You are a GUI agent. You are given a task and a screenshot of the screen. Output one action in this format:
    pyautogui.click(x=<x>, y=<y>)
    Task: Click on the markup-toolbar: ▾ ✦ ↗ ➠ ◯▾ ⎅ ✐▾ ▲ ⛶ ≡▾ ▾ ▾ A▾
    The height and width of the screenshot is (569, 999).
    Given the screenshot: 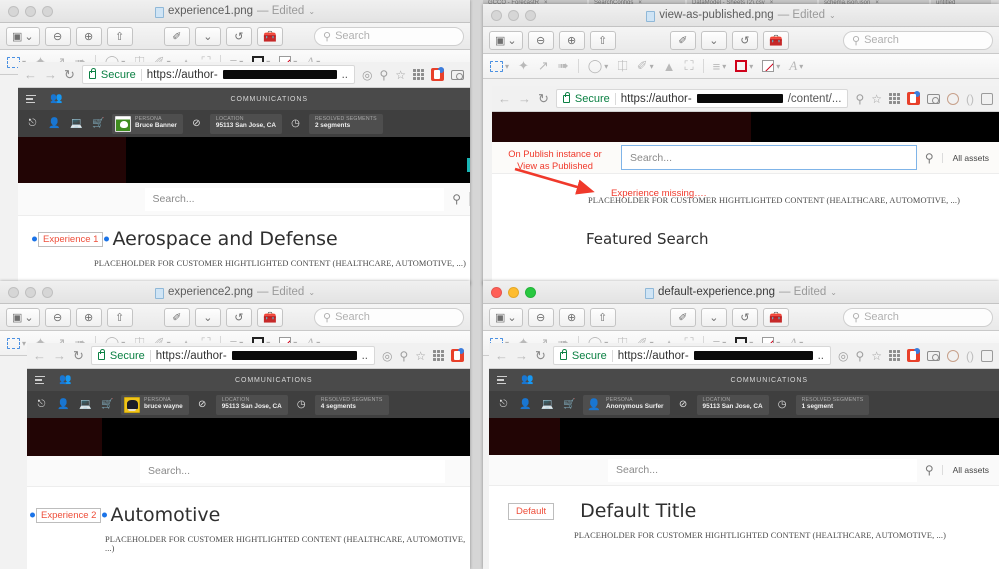 What is the action you would take?
    pyautogui.click(x=741, y=66)
    